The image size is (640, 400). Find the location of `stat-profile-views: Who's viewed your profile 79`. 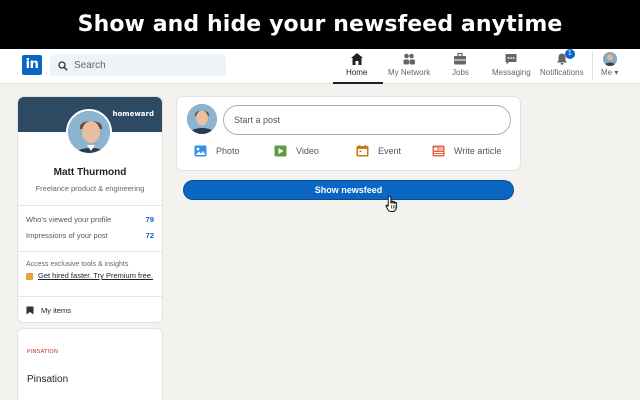

stat-profile-views: Who's viewed your profile 79 is located at coordinates (90, 219).